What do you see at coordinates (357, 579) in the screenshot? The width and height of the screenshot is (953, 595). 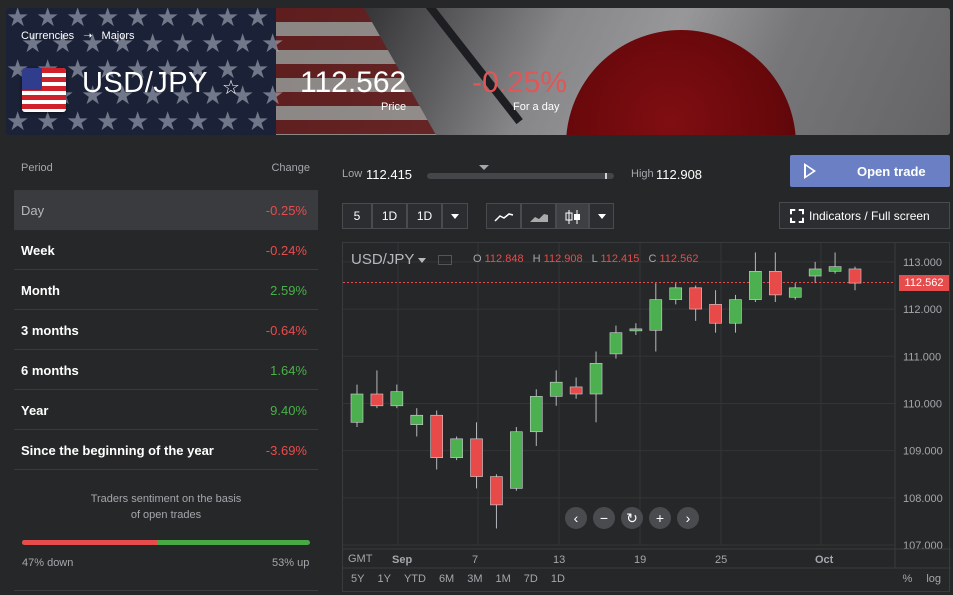 I see `timeframe-option: 5Y` at bounding box center [357, 579].